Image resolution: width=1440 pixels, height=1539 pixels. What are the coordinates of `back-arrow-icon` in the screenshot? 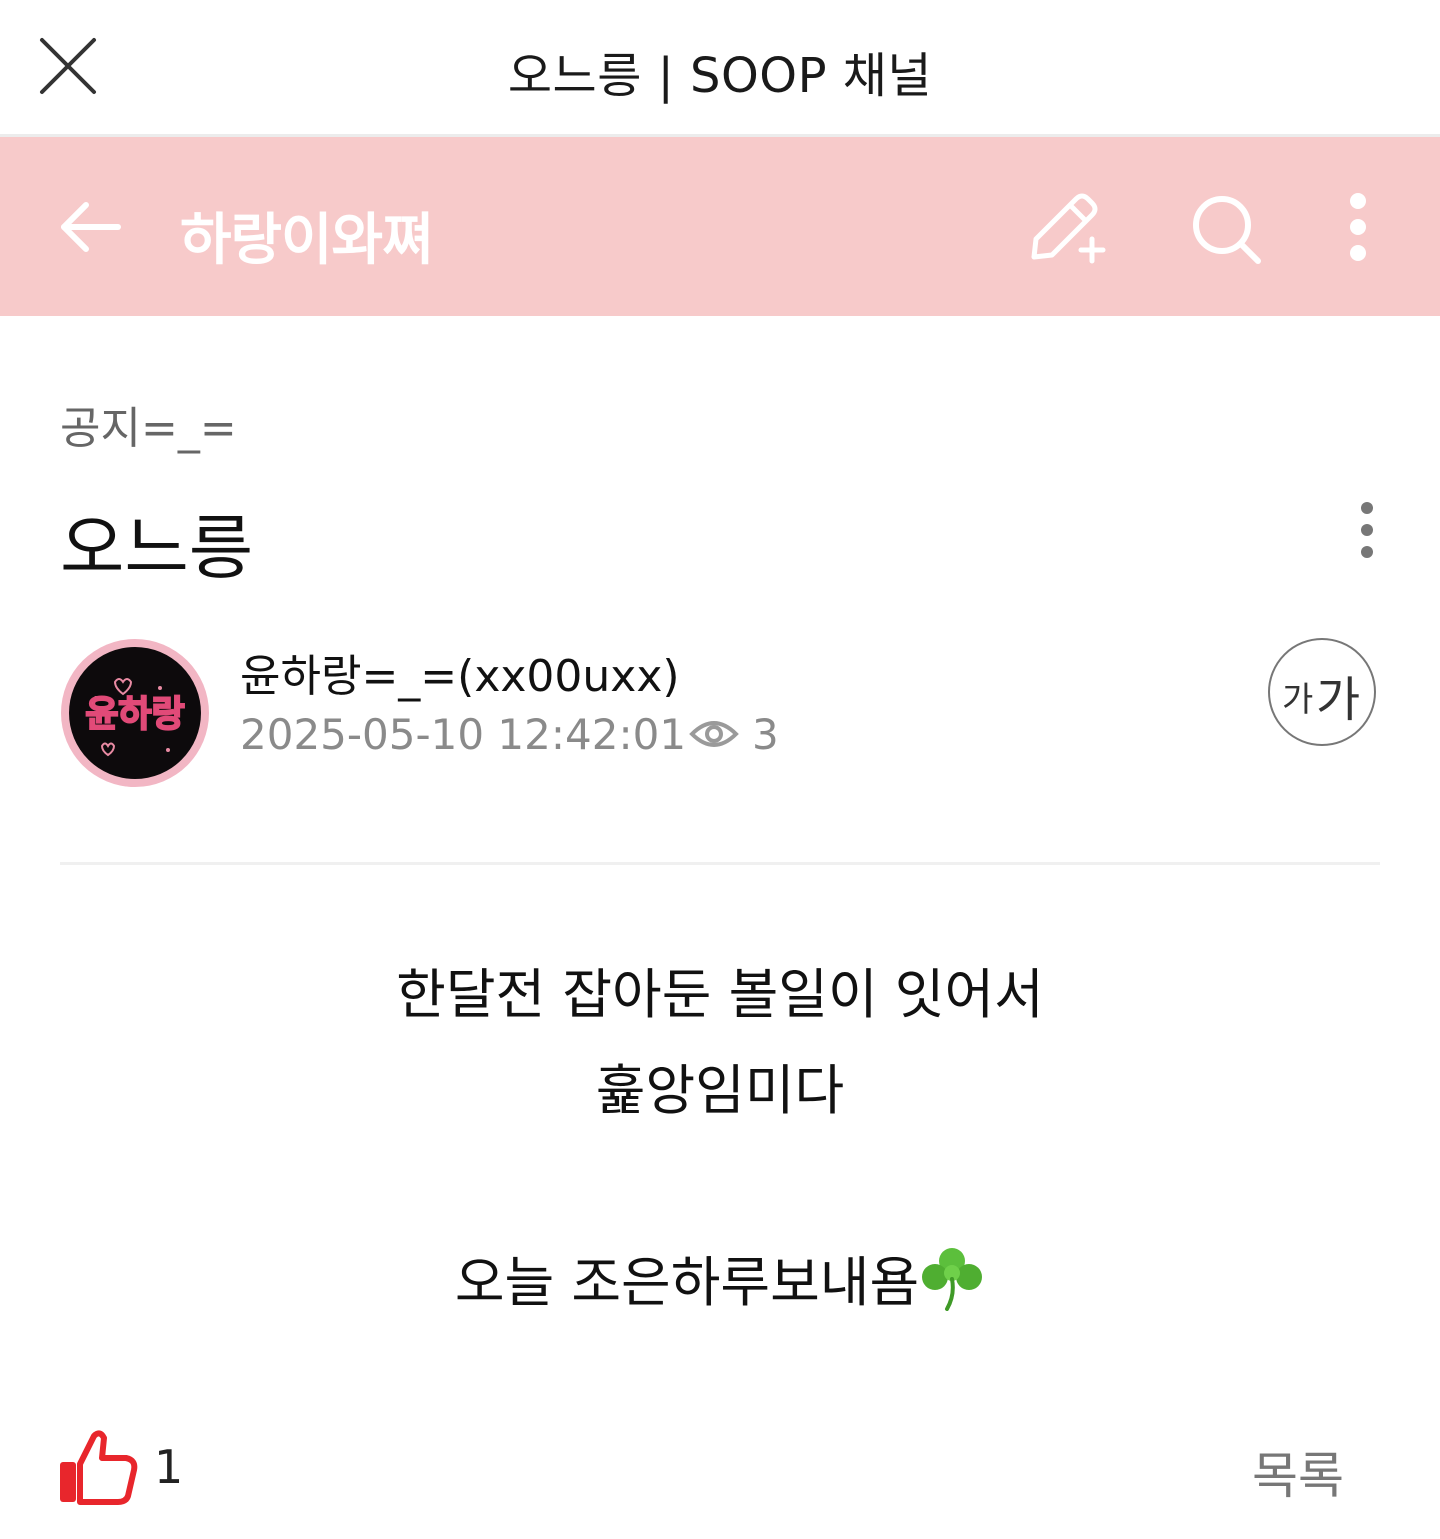 It's located at (91, 227).